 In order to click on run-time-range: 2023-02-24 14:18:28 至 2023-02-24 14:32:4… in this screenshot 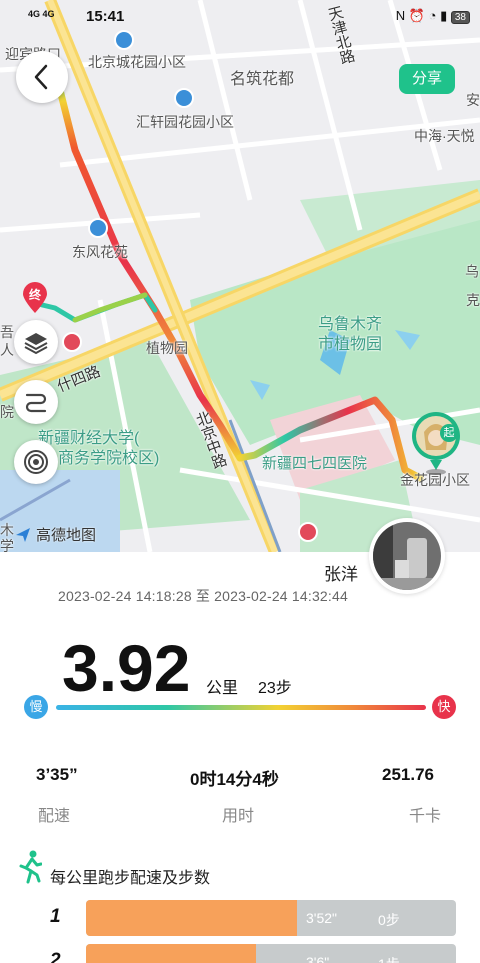, I will do `click(203, 596)`.